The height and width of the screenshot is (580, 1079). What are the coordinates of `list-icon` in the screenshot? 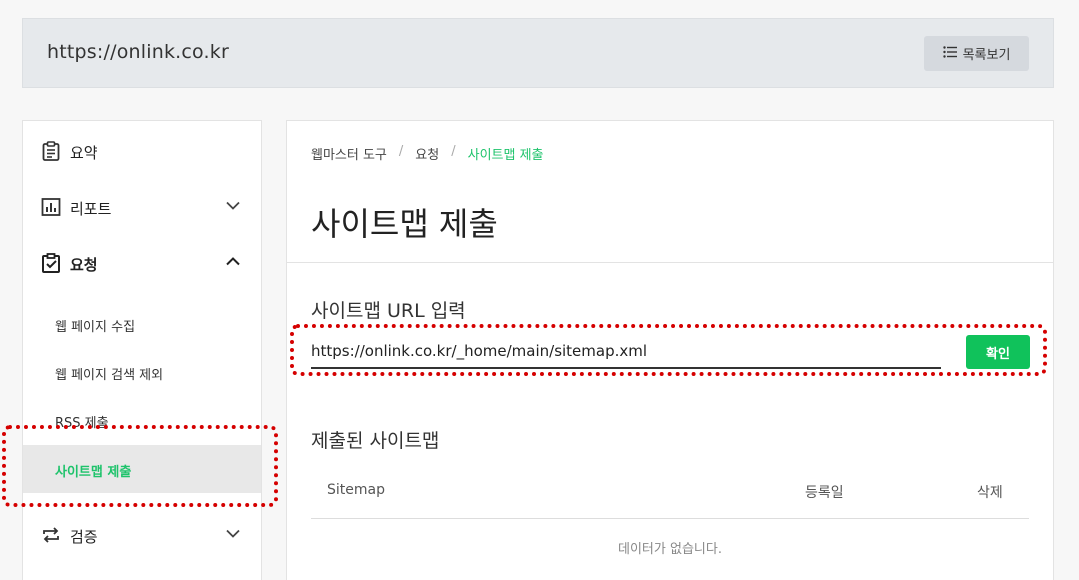 It's located at (949, 53).